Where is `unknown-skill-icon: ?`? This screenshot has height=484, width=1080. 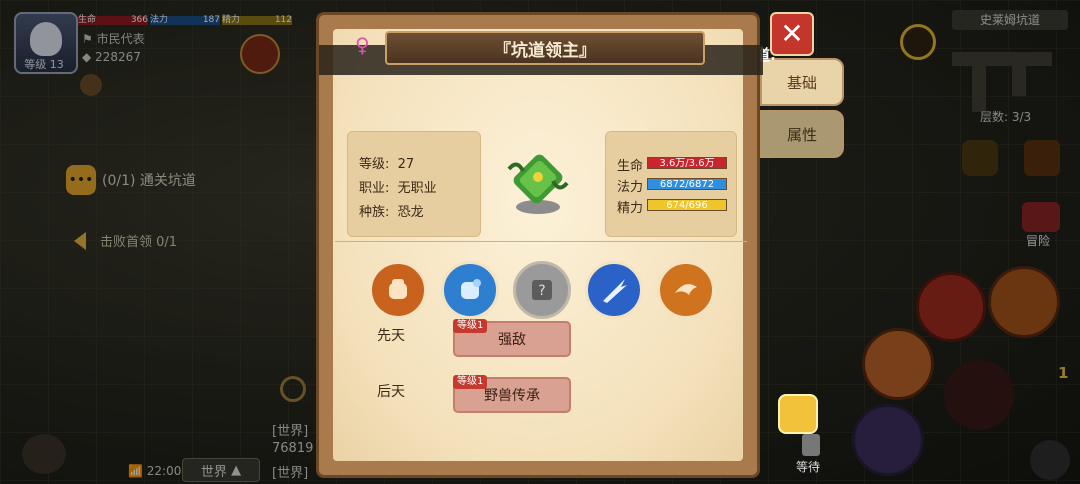 unknown-skill-icon: ? is located at coordinates (542, 290).